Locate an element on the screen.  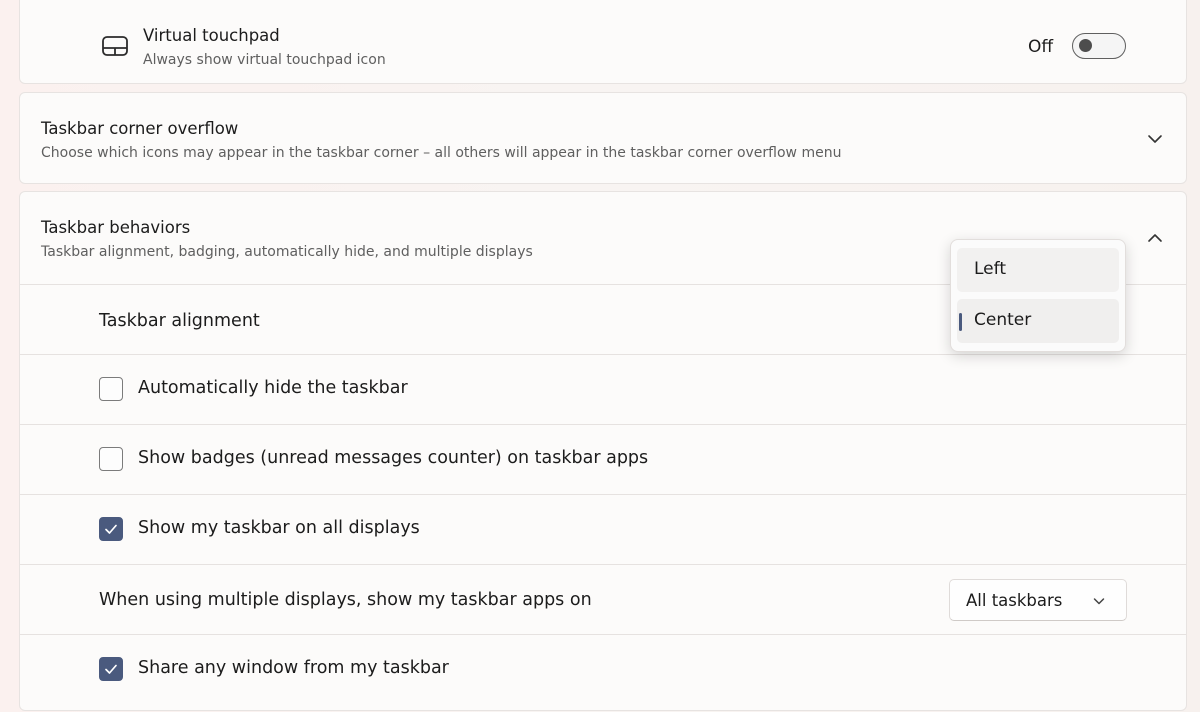
badges-checkbox is located at coordinates (111, 459).